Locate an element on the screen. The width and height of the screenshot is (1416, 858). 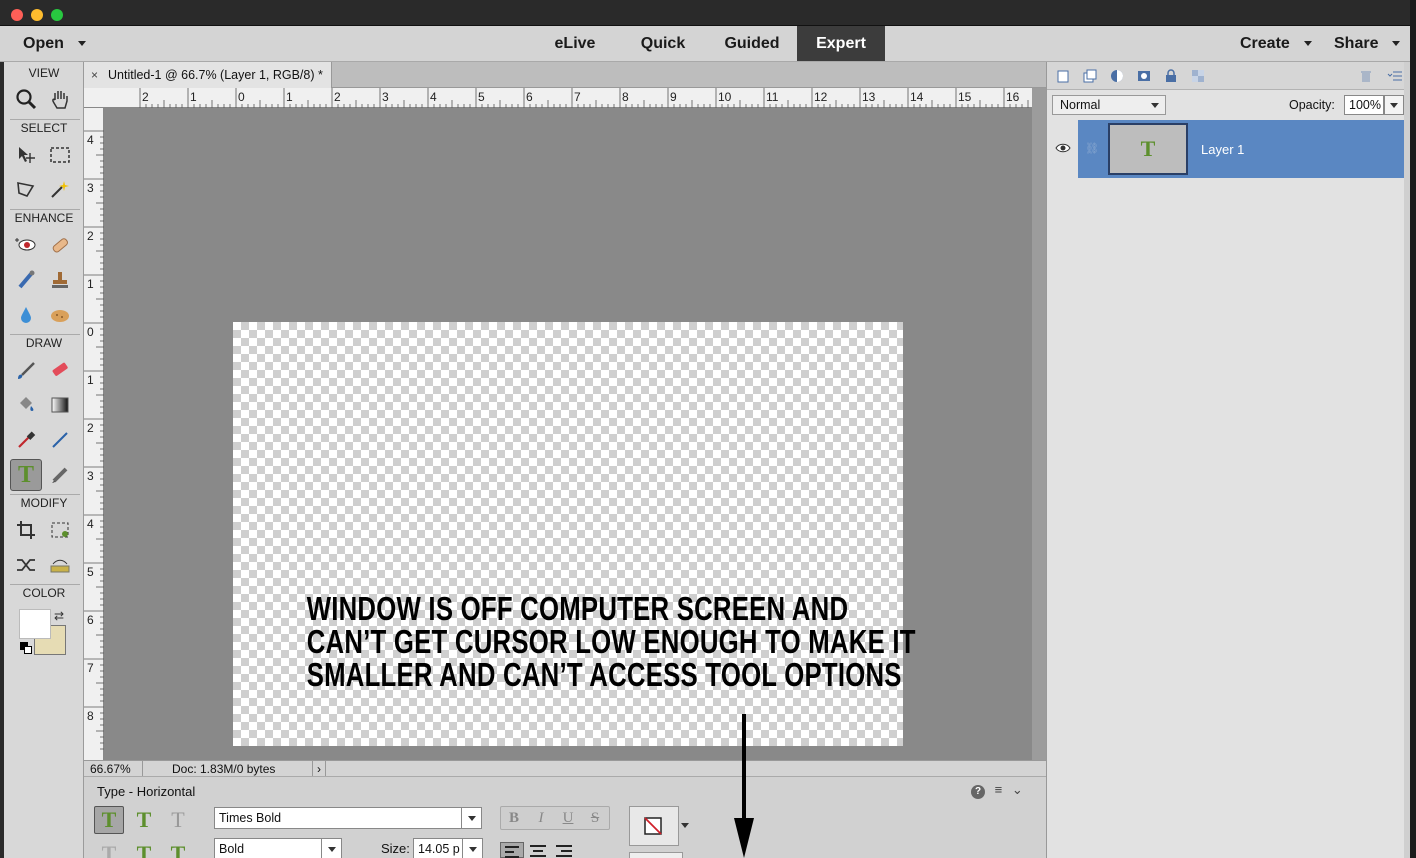
help-icon: ? is located at coordinates (978, 792).